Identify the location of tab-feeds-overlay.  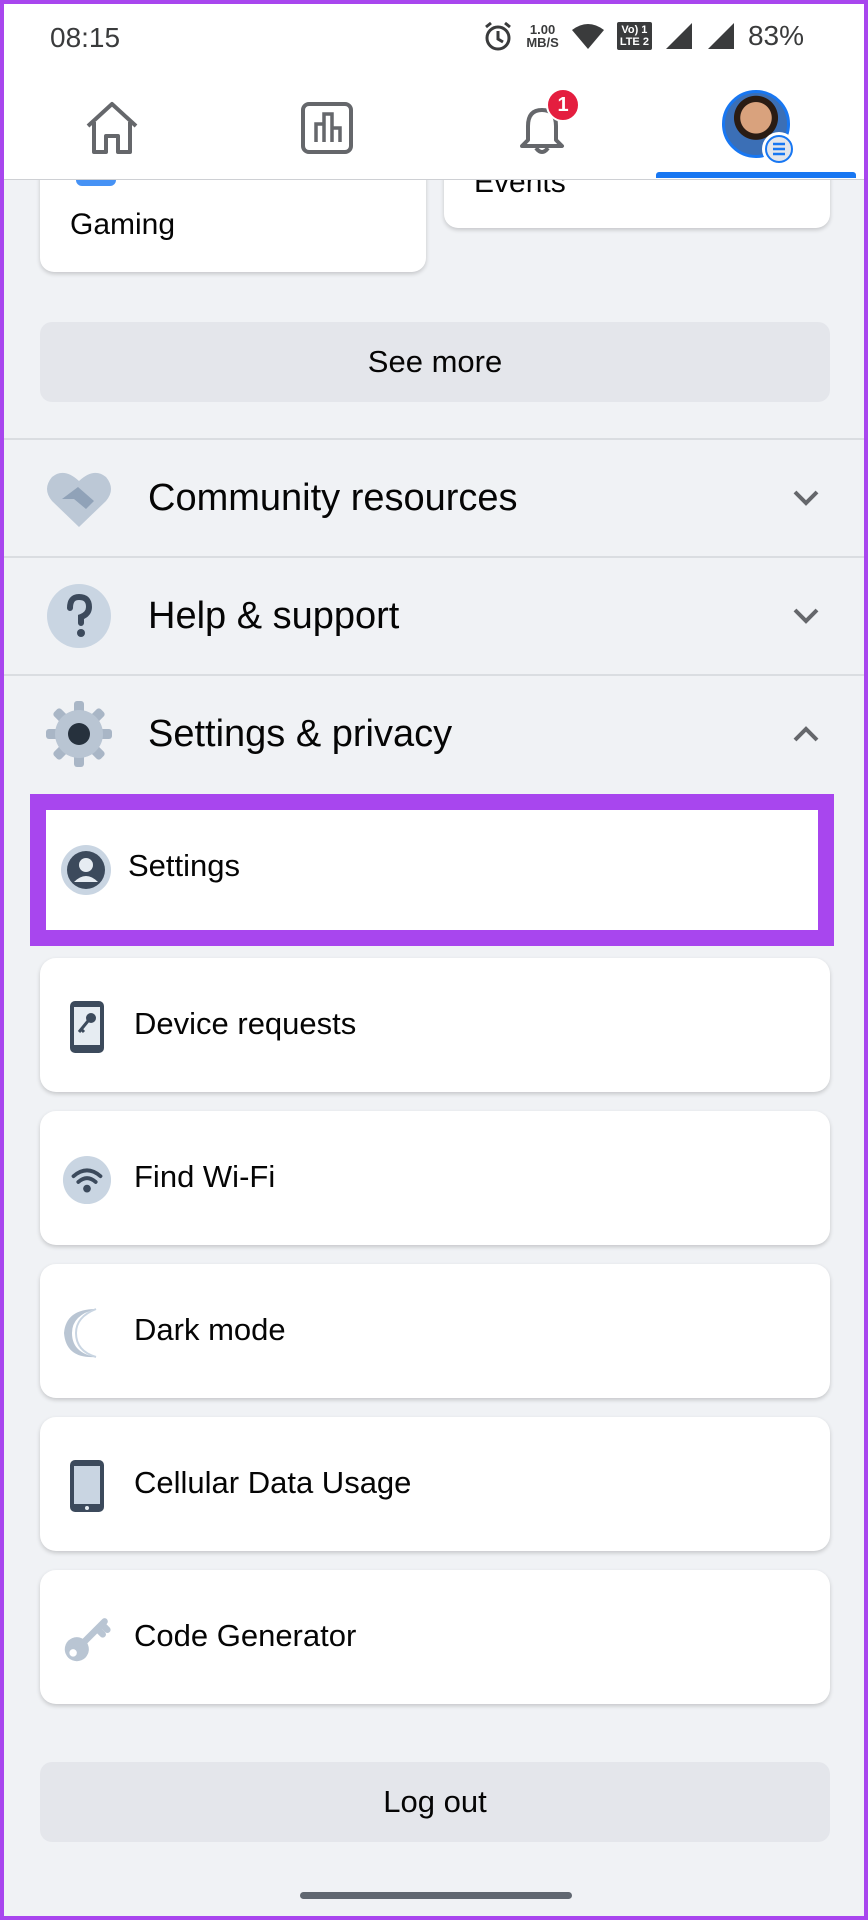
(326, 128).